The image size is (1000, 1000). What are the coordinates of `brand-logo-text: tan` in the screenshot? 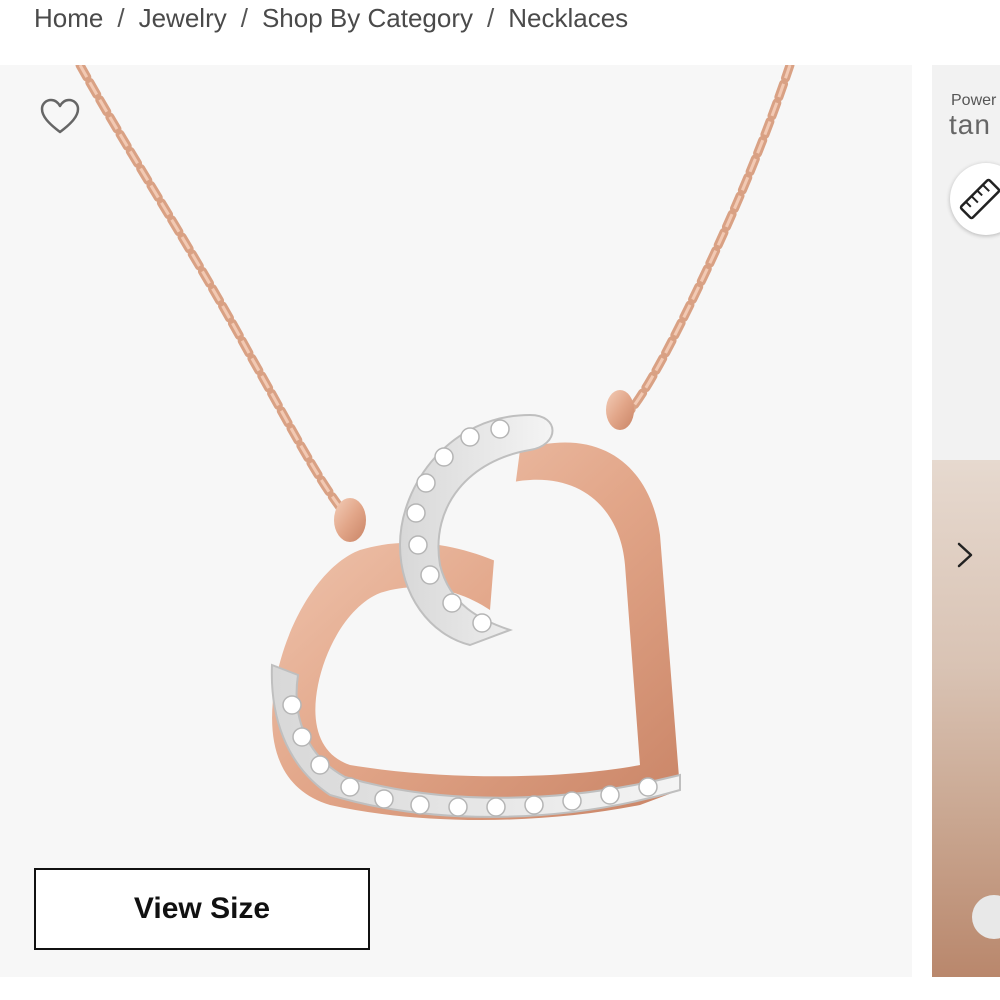 It's located at (970, 124).